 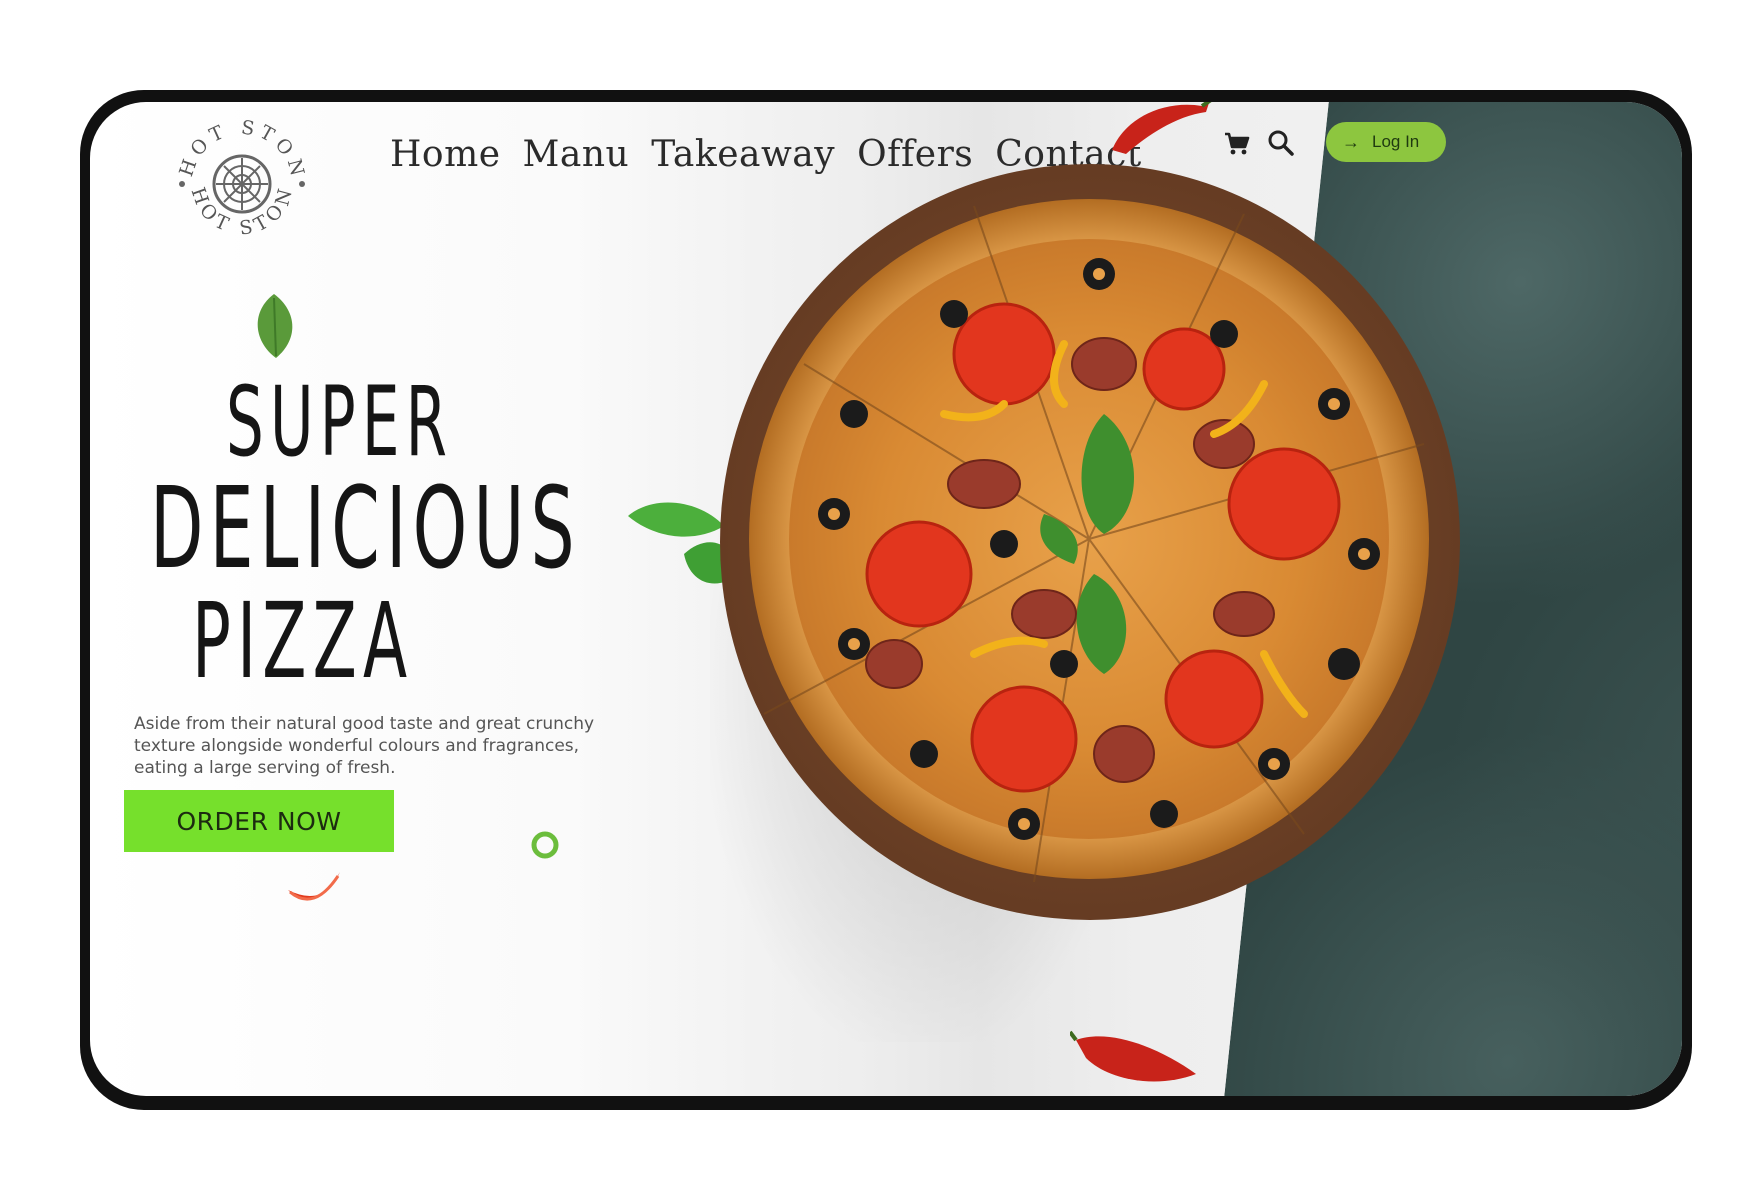 What do you see at coordinates (365, 529) in the screenshot?
I see `hero-title-line2: DELICIOUS` at bounding box center [365, 529].